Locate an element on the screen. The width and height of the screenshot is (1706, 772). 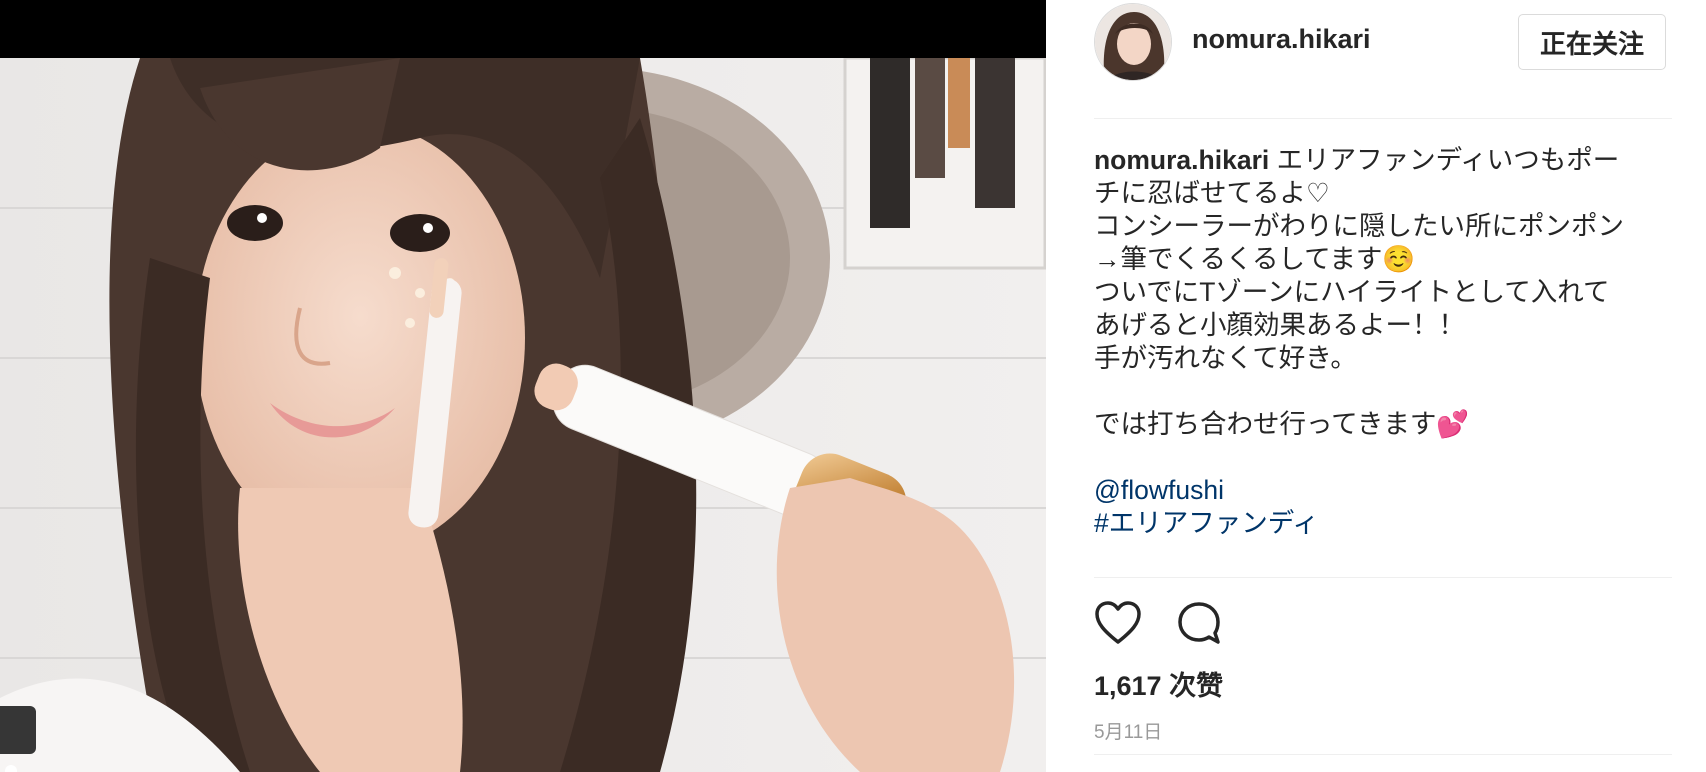
caption-line: 手が汚れなくて好き。 is located at coordinates (1225, 358).